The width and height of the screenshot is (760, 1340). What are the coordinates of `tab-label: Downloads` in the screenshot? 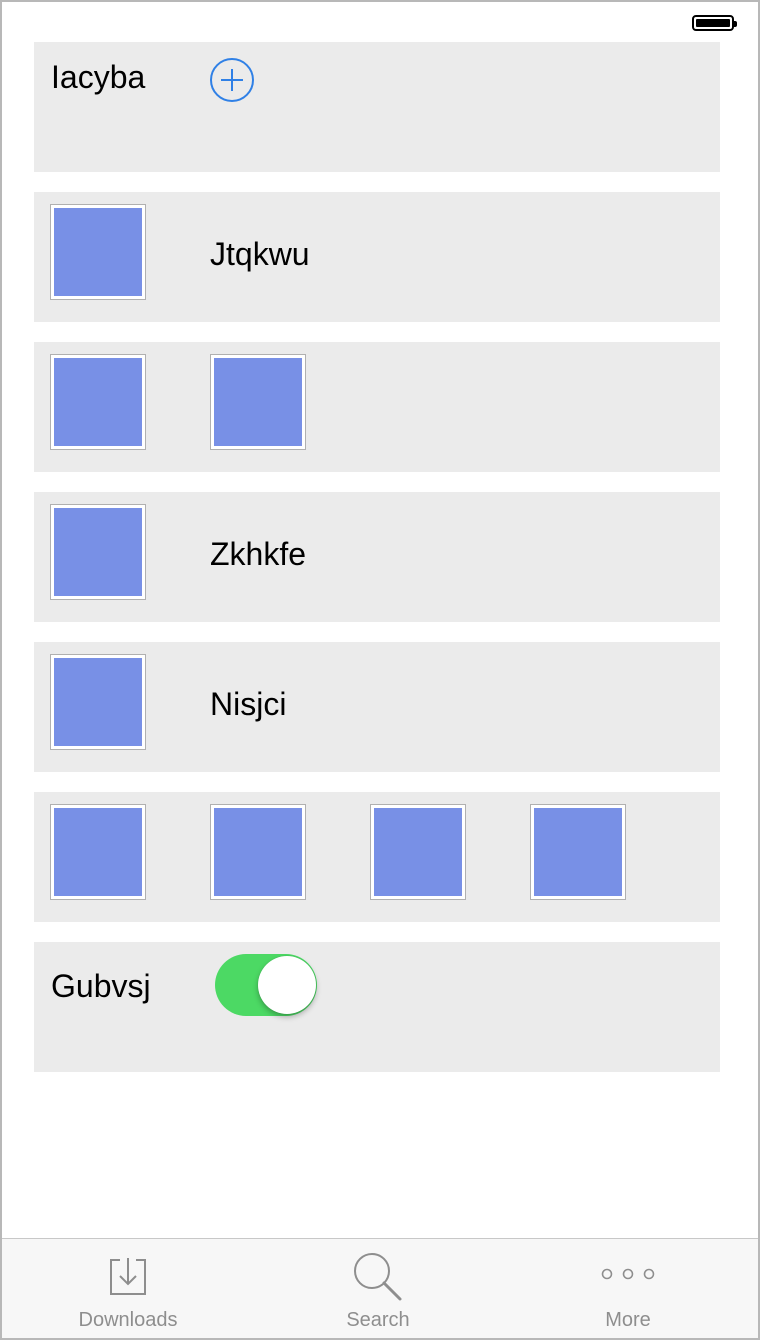 It's located at (128, 1320).